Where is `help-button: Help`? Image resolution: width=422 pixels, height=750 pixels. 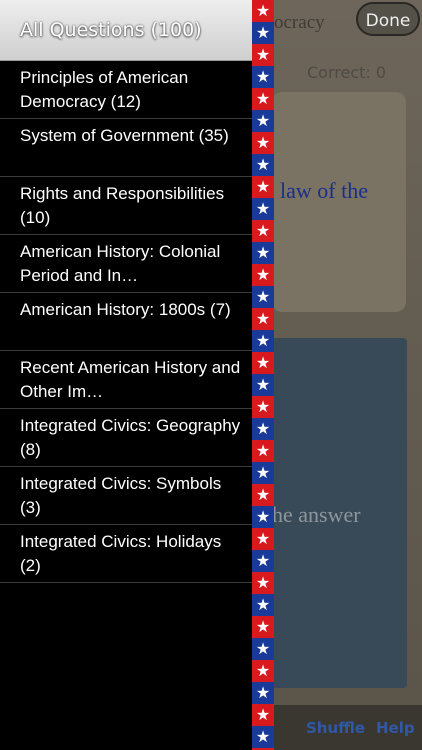
help-button: Help is located at coordinates (395, 728).